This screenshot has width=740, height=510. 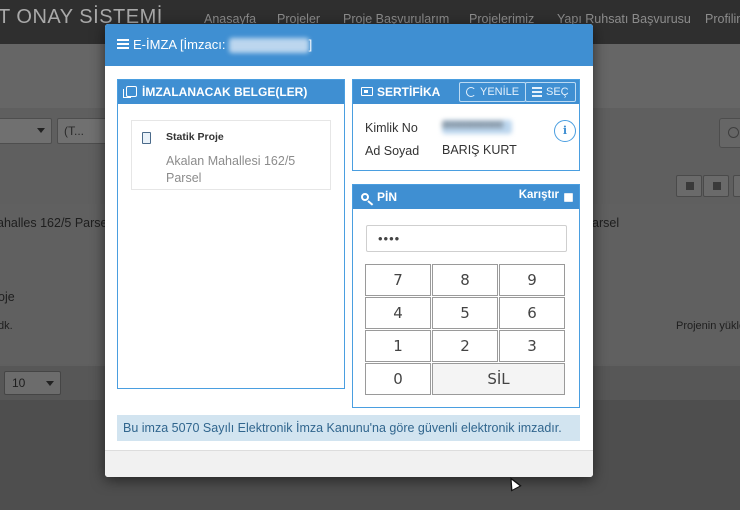 I want to click on info-icon: i, so click(x=565, y=131).